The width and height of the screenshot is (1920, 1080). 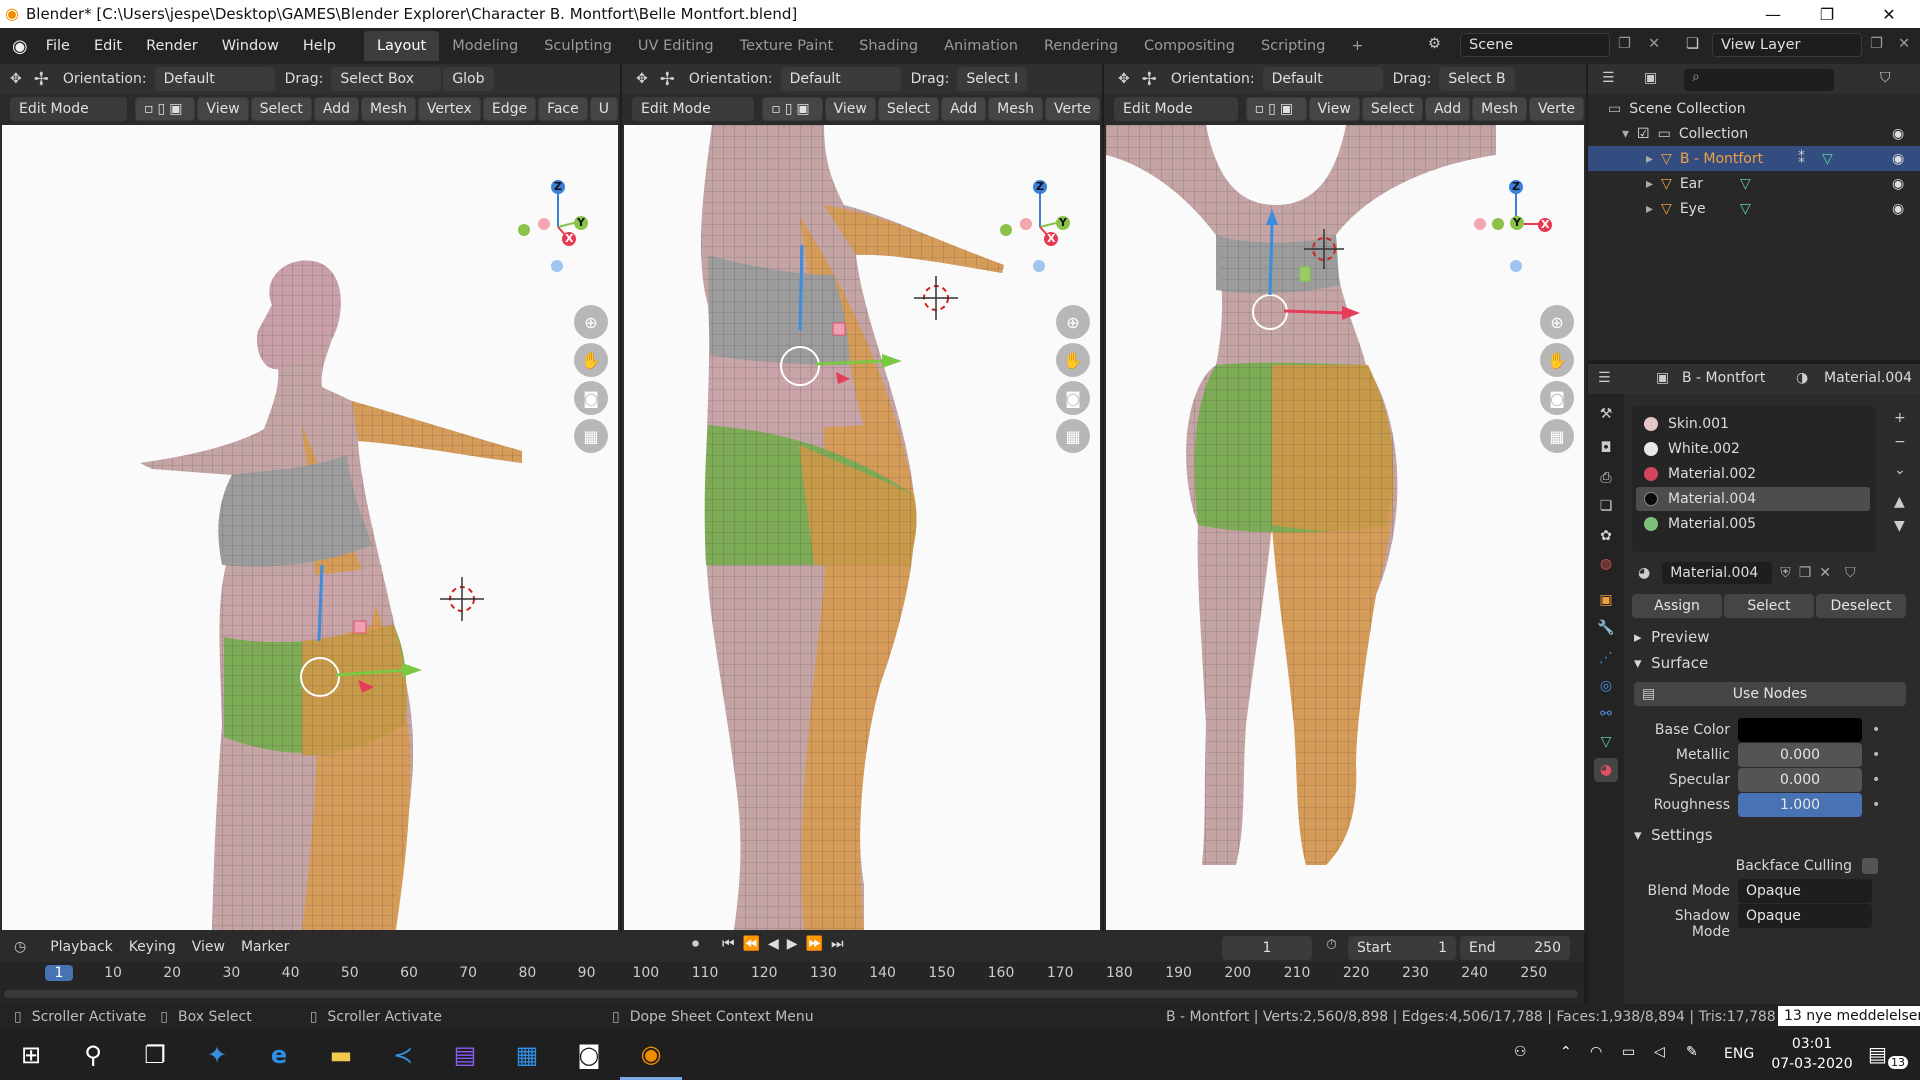 I want to click on modifier-wrench-icon: 🔧, so click(x=1606, y=628).